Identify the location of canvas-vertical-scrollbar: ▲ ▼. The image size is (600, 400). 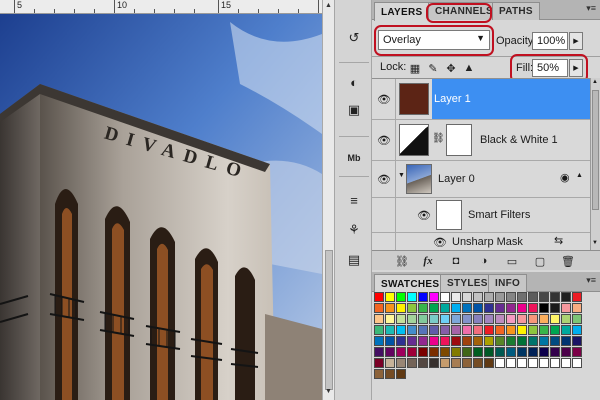
(328, 200).